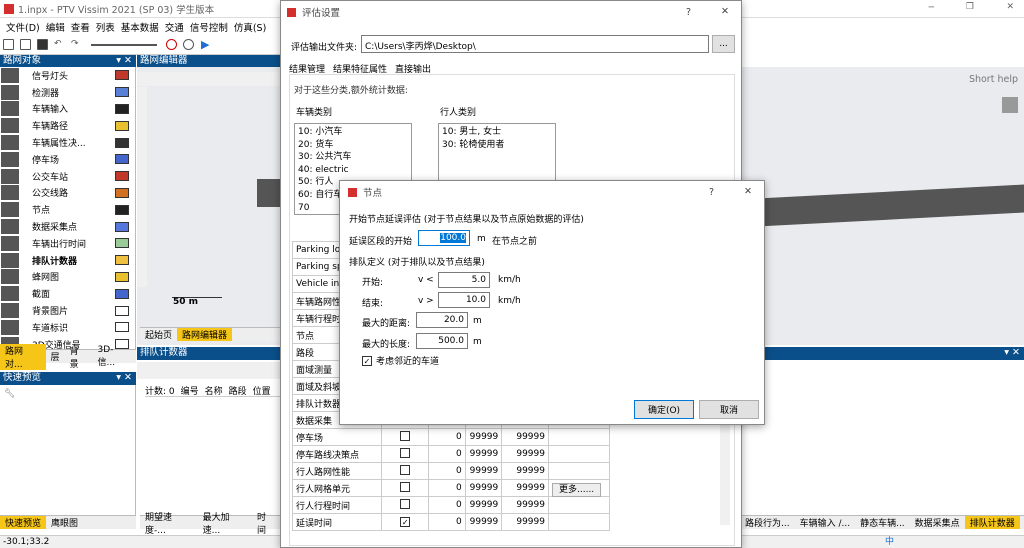 The height and width of the screenshot is (548, 1024). Describe the element at coordinates (400, 360) in the screenshot. I see `adjacent-lanes-checkbox: ✓ 考虑邻近的车道` at that location.